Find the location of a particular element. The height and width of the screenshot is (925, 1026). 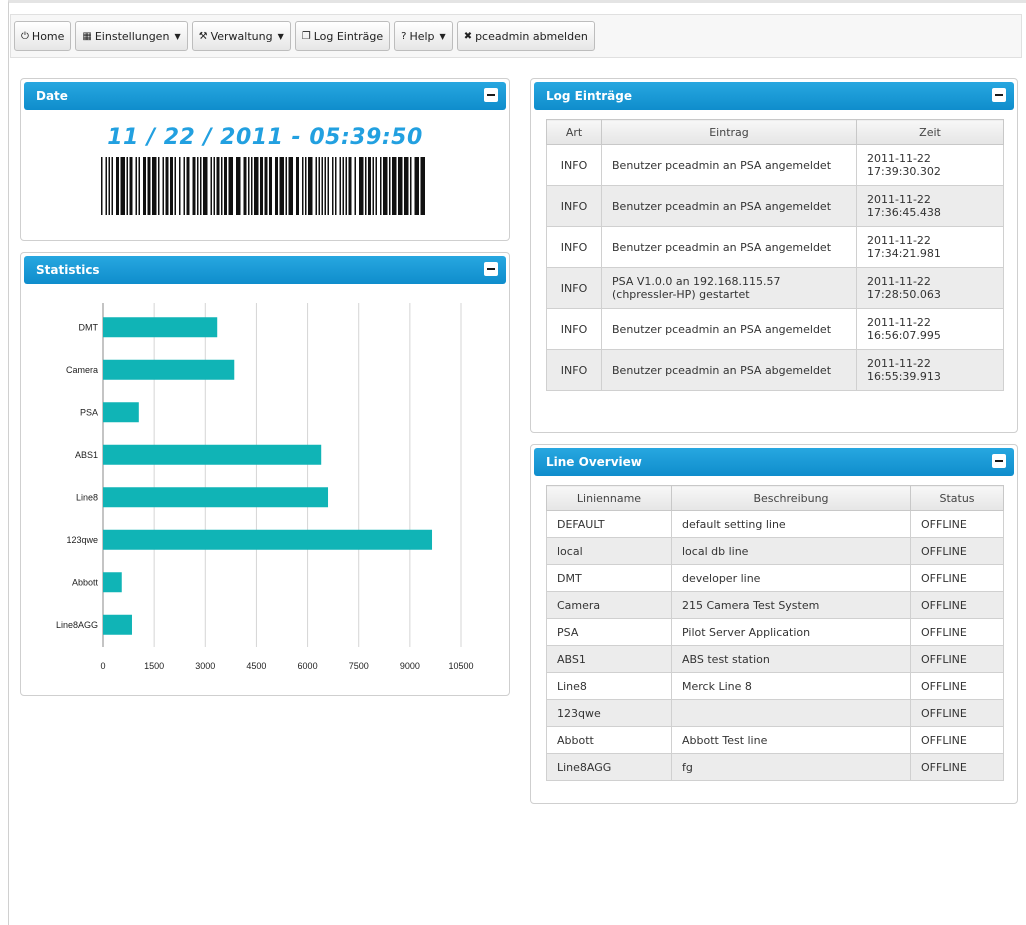

y-category-label: DMT is located at coordinates (89, 327).